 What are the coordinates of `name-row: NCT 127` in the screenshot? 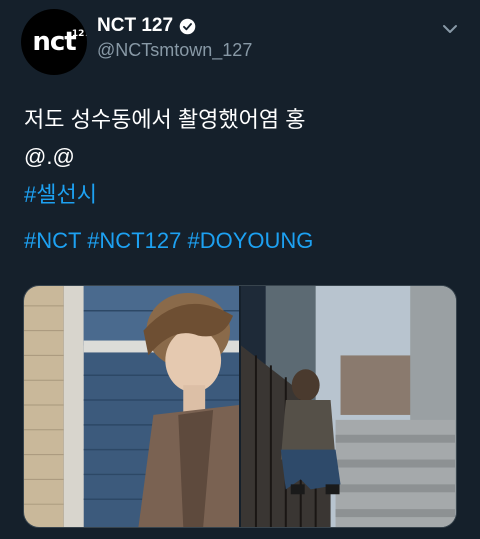 It's located at (146, 26).